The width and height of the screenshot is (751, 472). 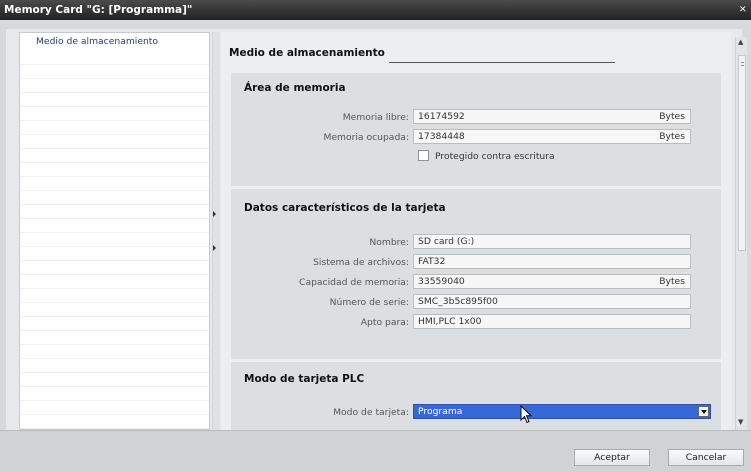 What do you see at coordinates (552, 116) in the screenshot?
I see `free-memory-field: 16174592 Bytes` at bounding box center [552, 116].